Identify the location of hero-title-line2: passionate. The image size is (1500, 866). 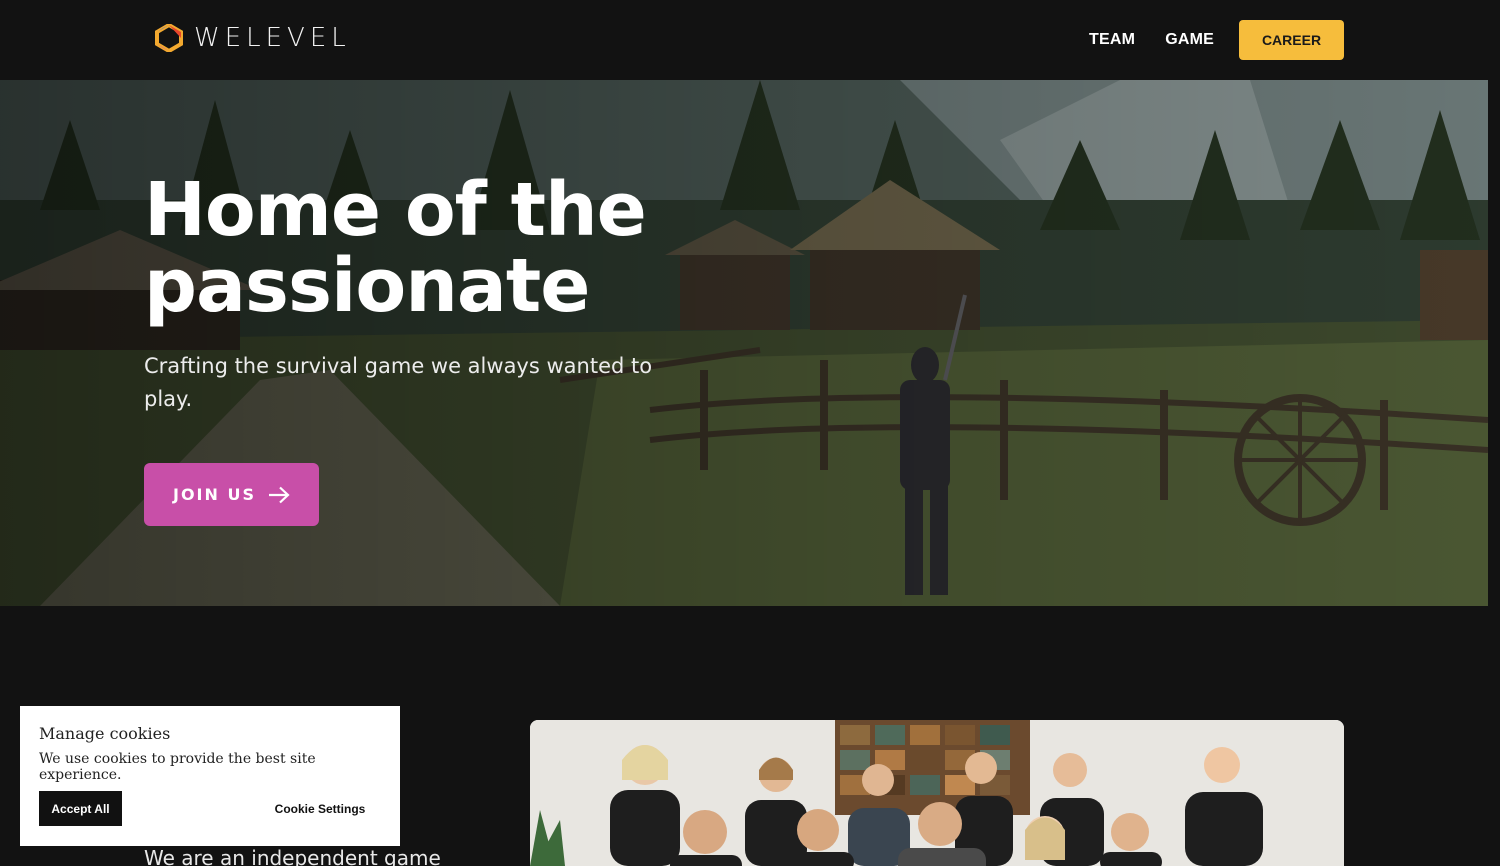
(367, 286).